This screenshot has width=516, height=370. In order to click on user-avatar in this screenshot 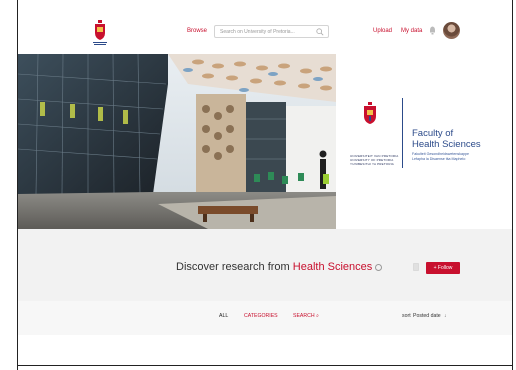, I will do `click(451, 30)`.